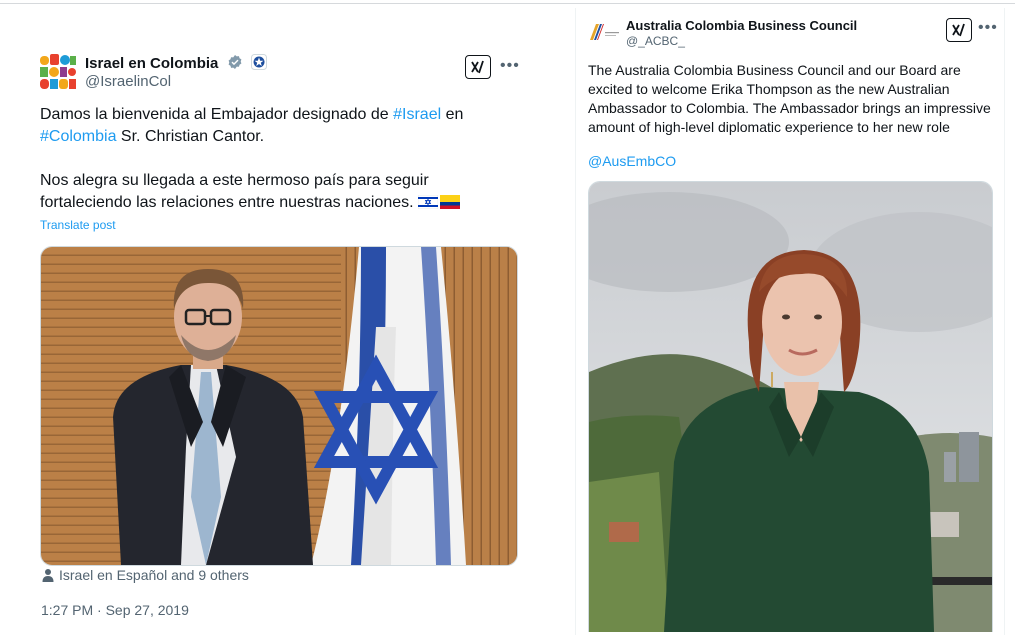  I want to click on colombia-flag-icon, so click(450, 205).